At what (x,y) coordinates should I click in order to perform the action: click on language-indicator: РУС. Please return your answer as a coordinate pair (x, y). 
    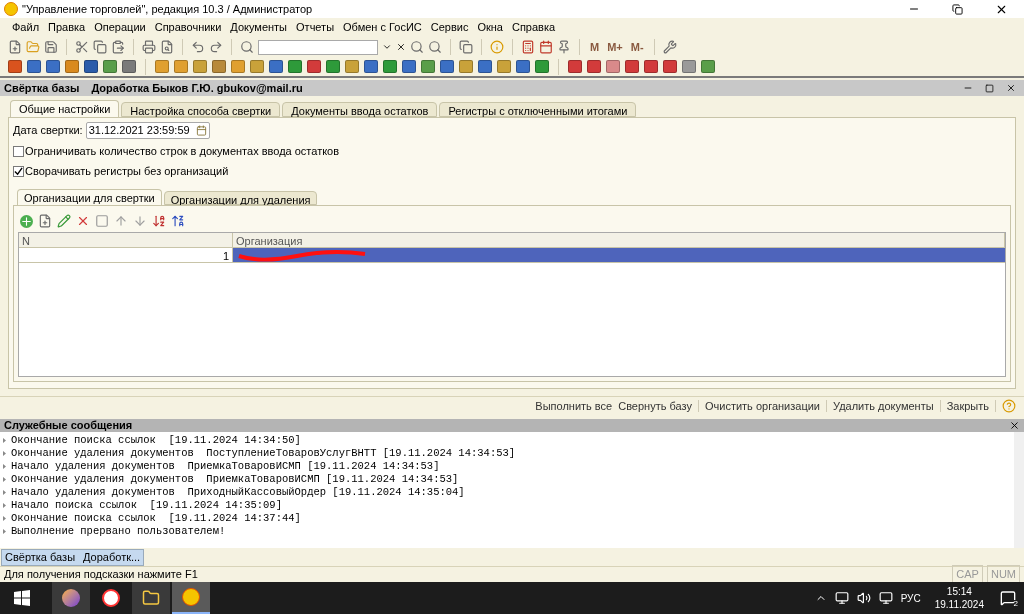
    Looking at the image, I should click on (910, 598).